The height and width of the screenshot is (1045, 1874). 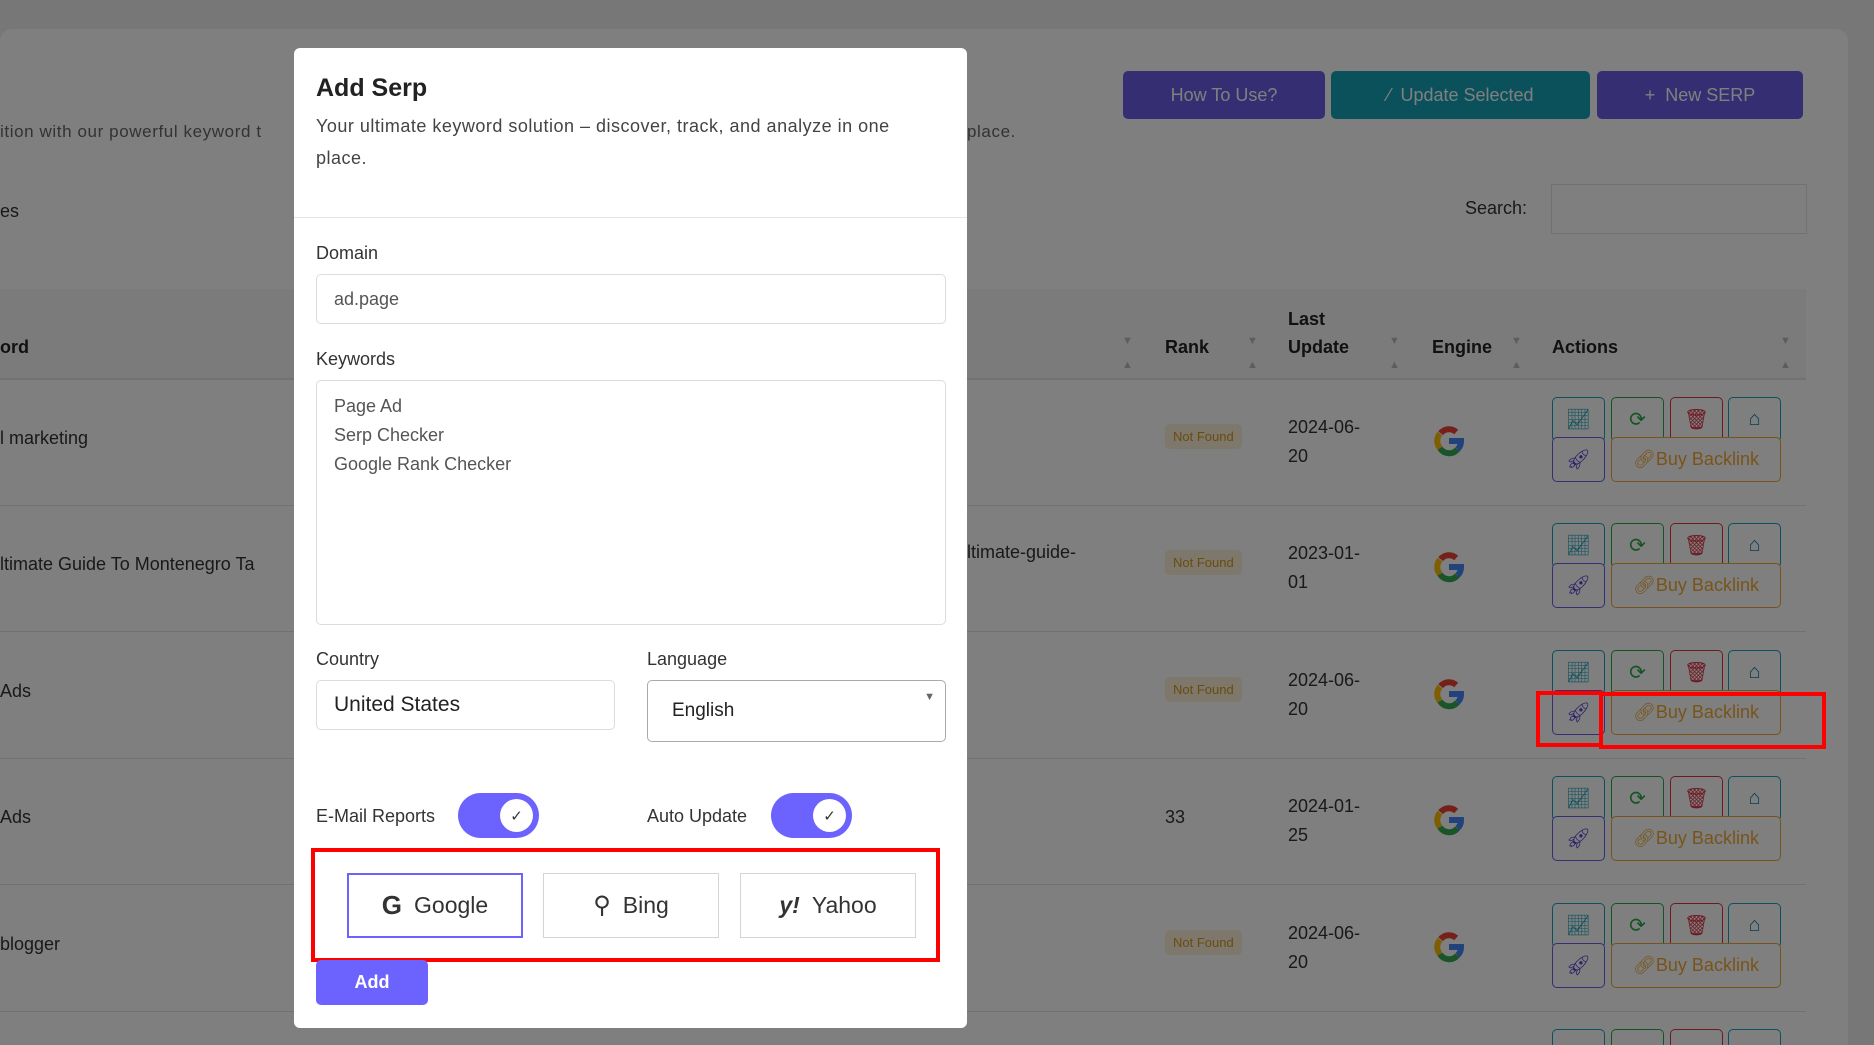 What do you see at coordinates (498, 815) in the screenshot?
I see `email-reports-toggle: ✓` at bounding box center [498, 815].